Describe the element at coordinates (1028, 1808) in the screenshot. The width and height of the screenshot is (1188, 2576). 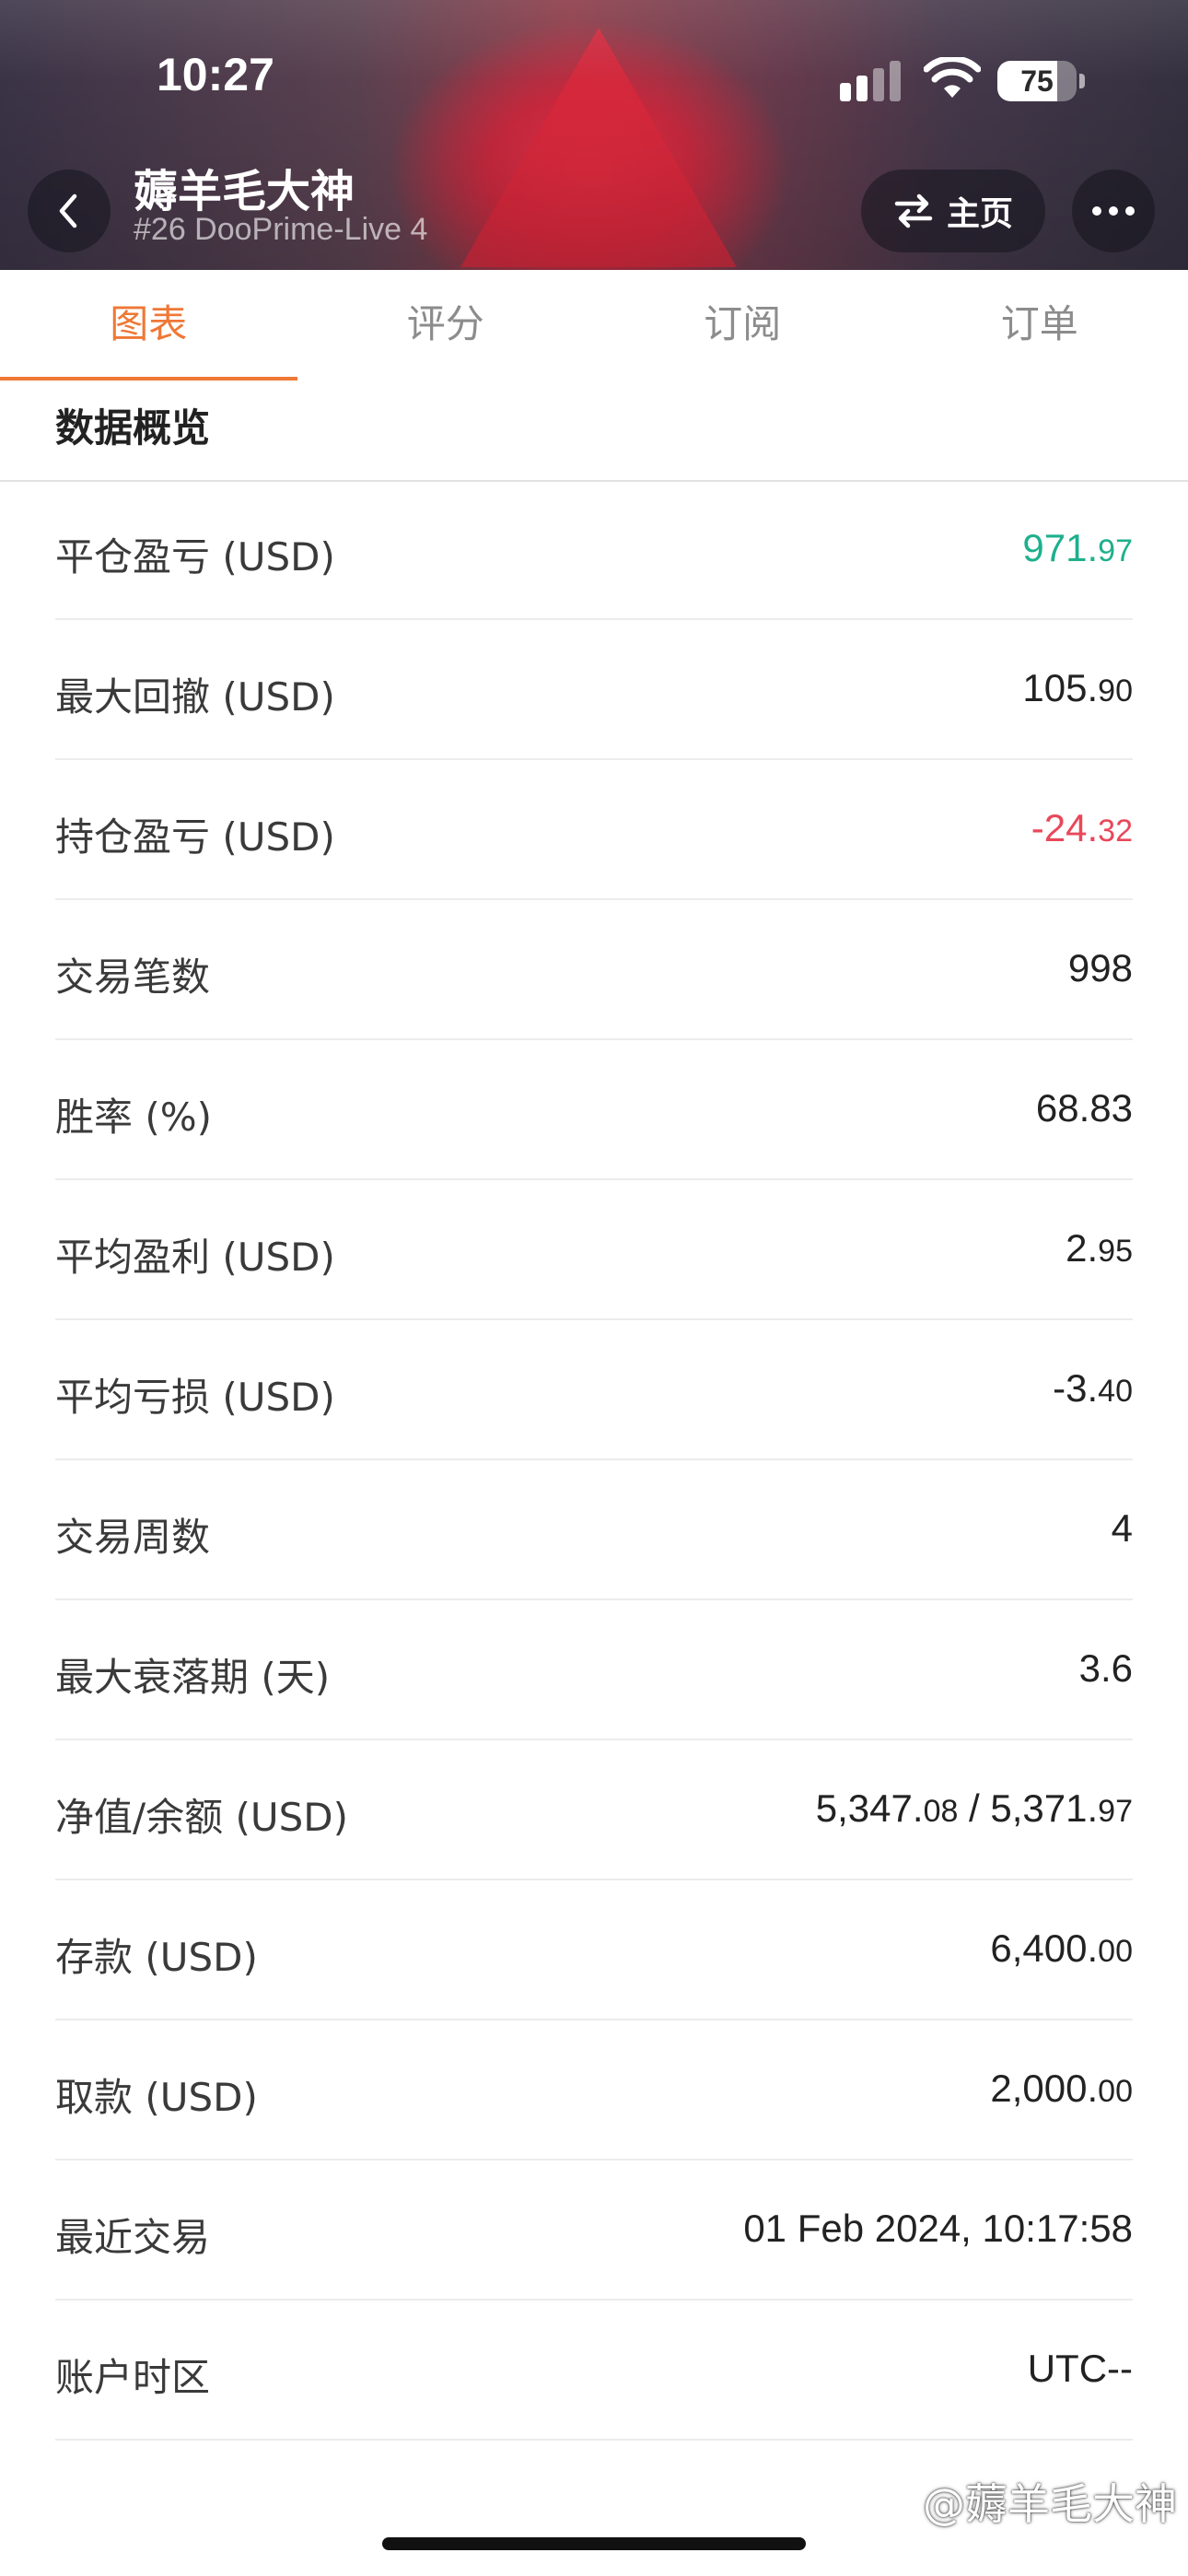
I see `stat-value-int: / 5,371.` at that location.